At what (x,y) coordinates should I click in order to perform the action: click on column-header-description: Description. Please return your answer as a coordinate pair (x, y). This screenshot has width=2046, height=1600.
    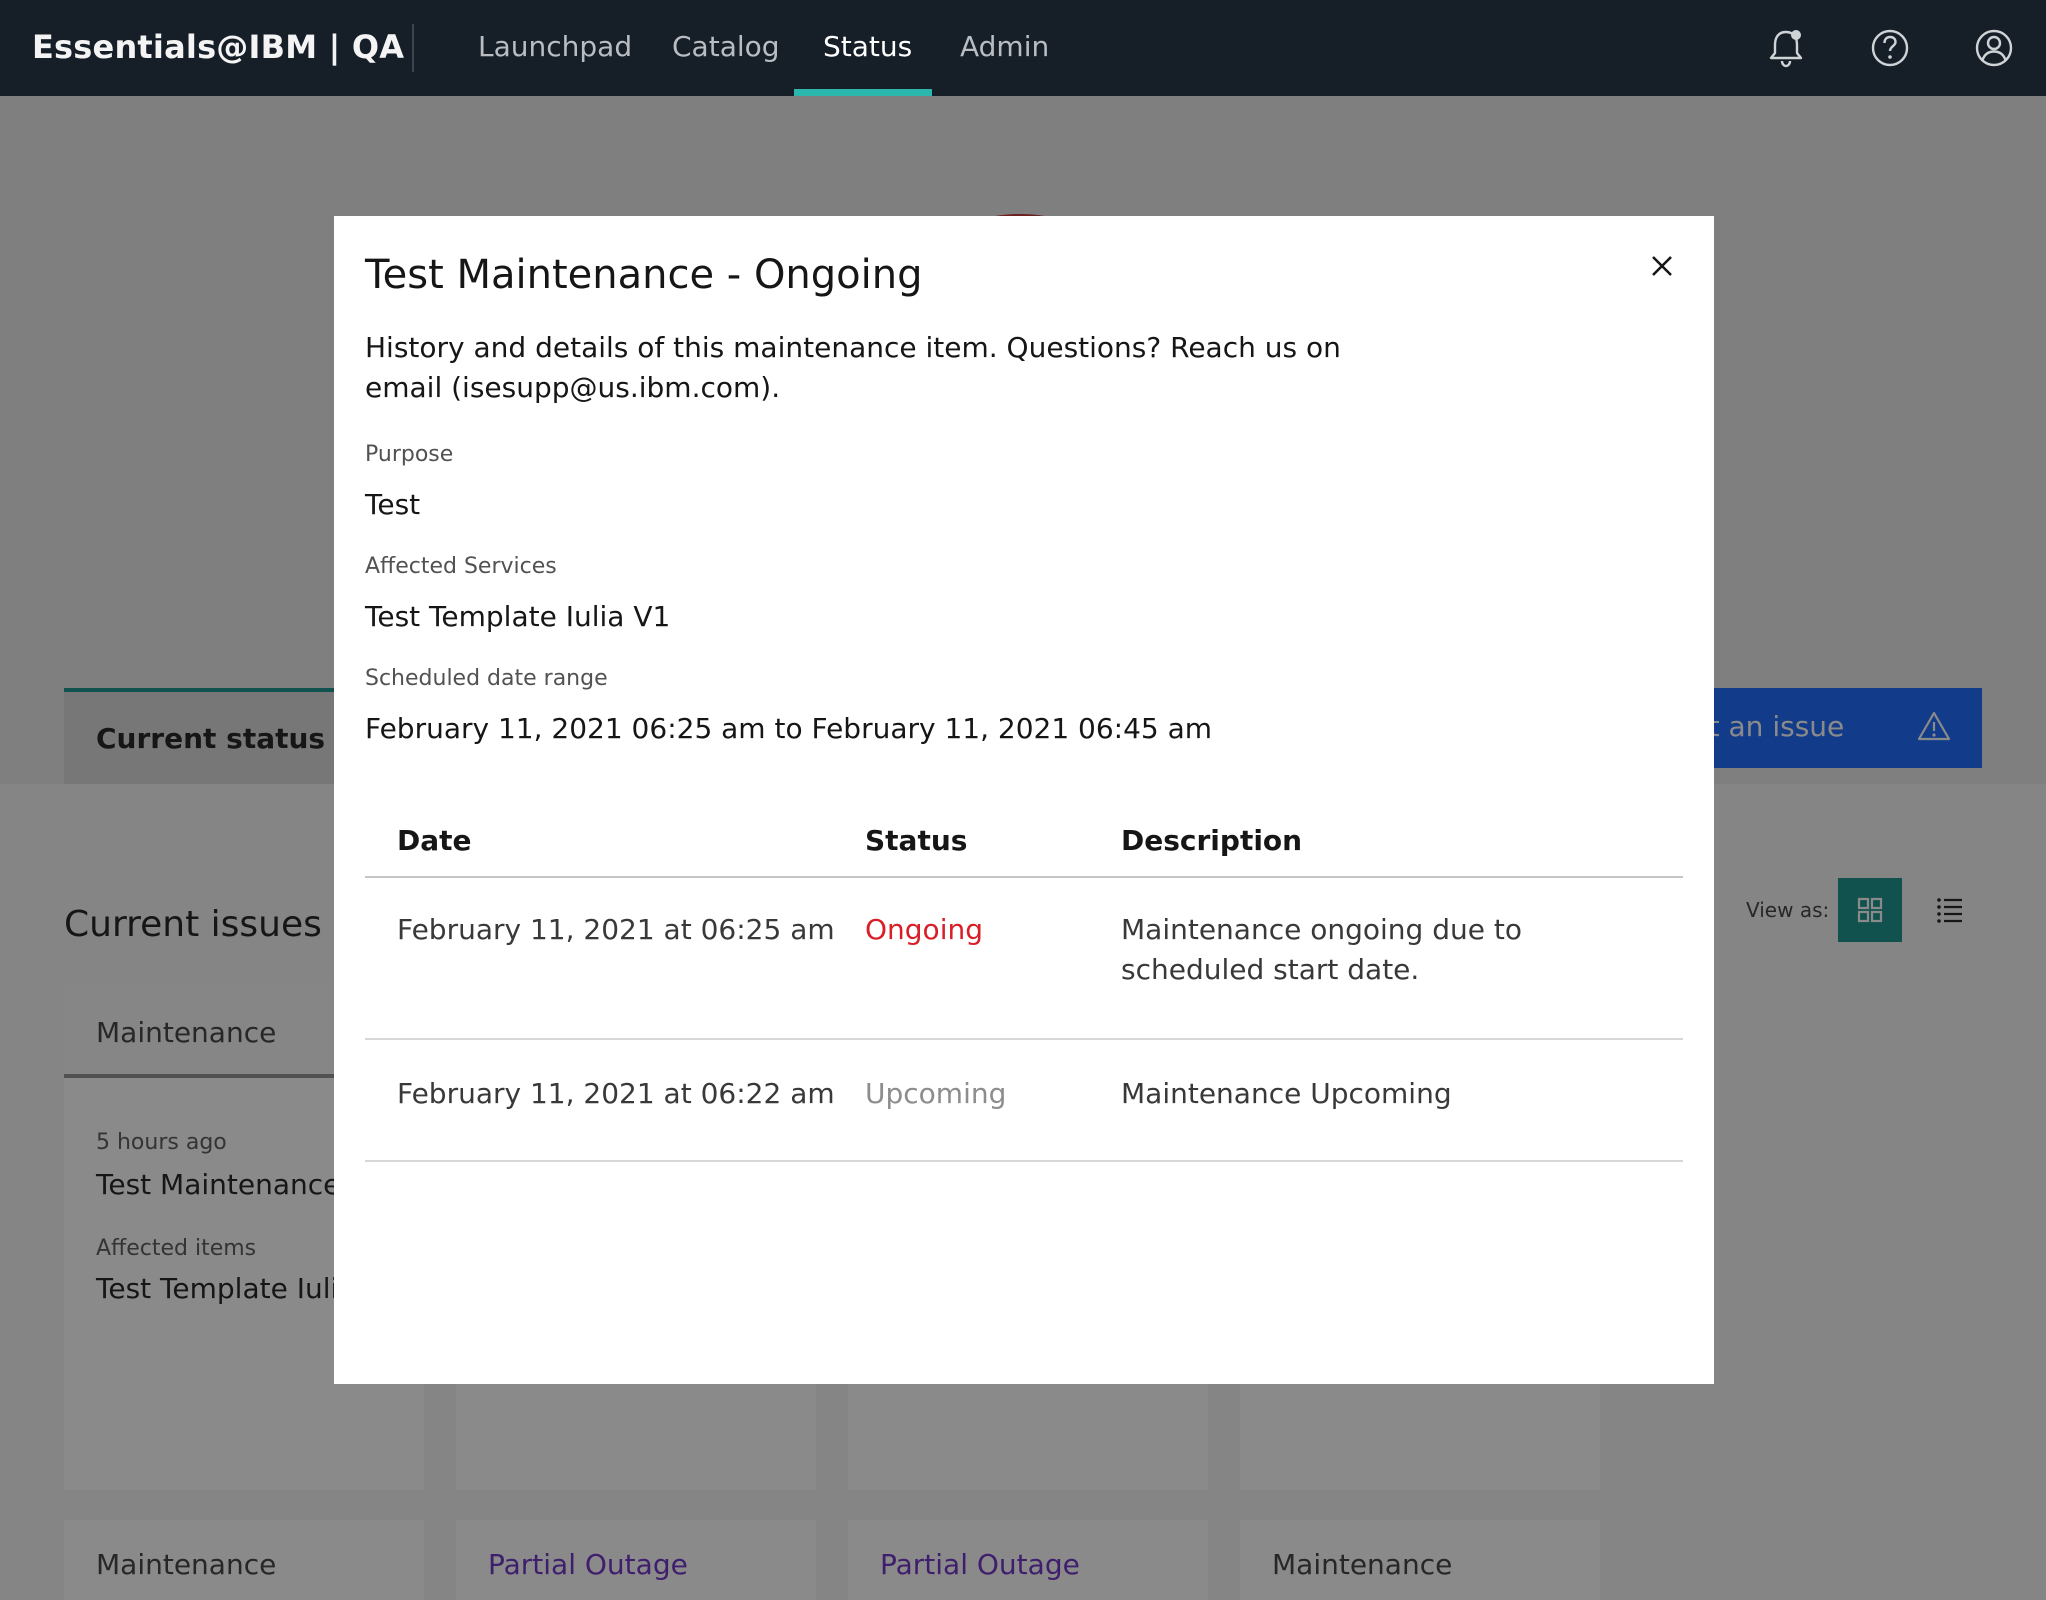
    Looking at the image, I should click on (1212, 840).